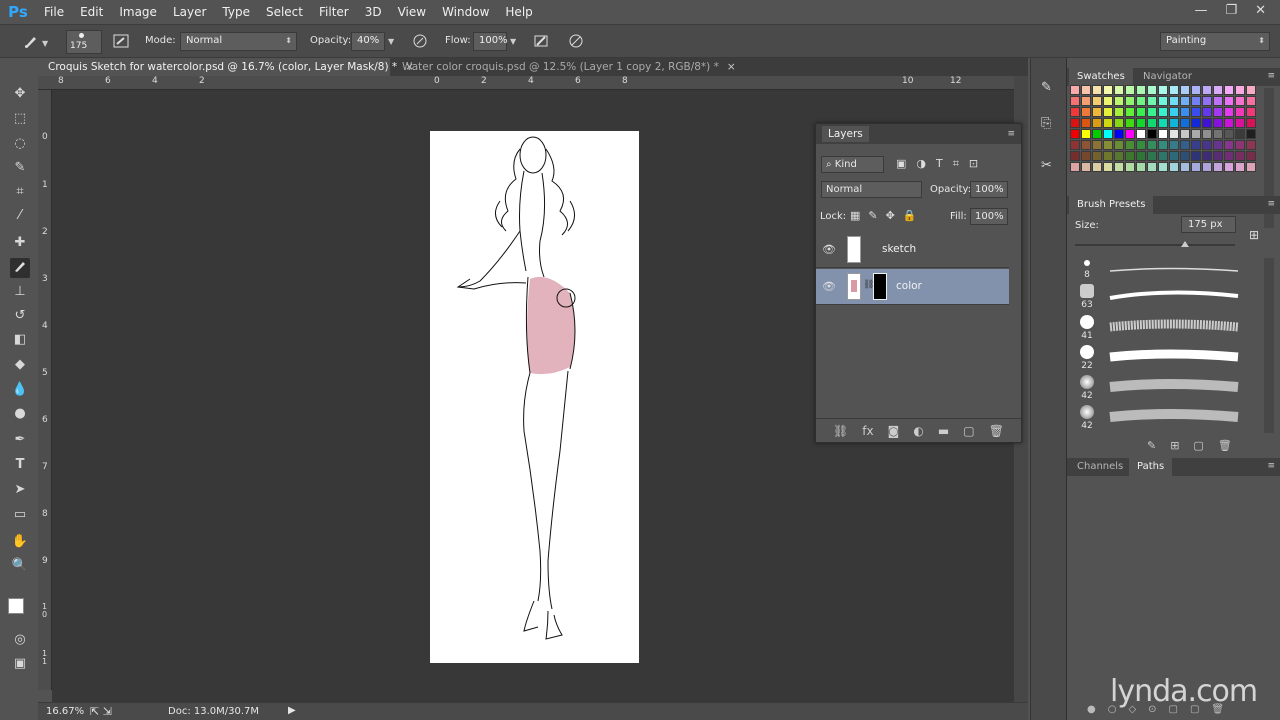 This screenshot has height=720, width=1280. Describe the element at coordinates (20, 168) in the screenshot. I see `quick-select-tool-icon: ✎` at that location.